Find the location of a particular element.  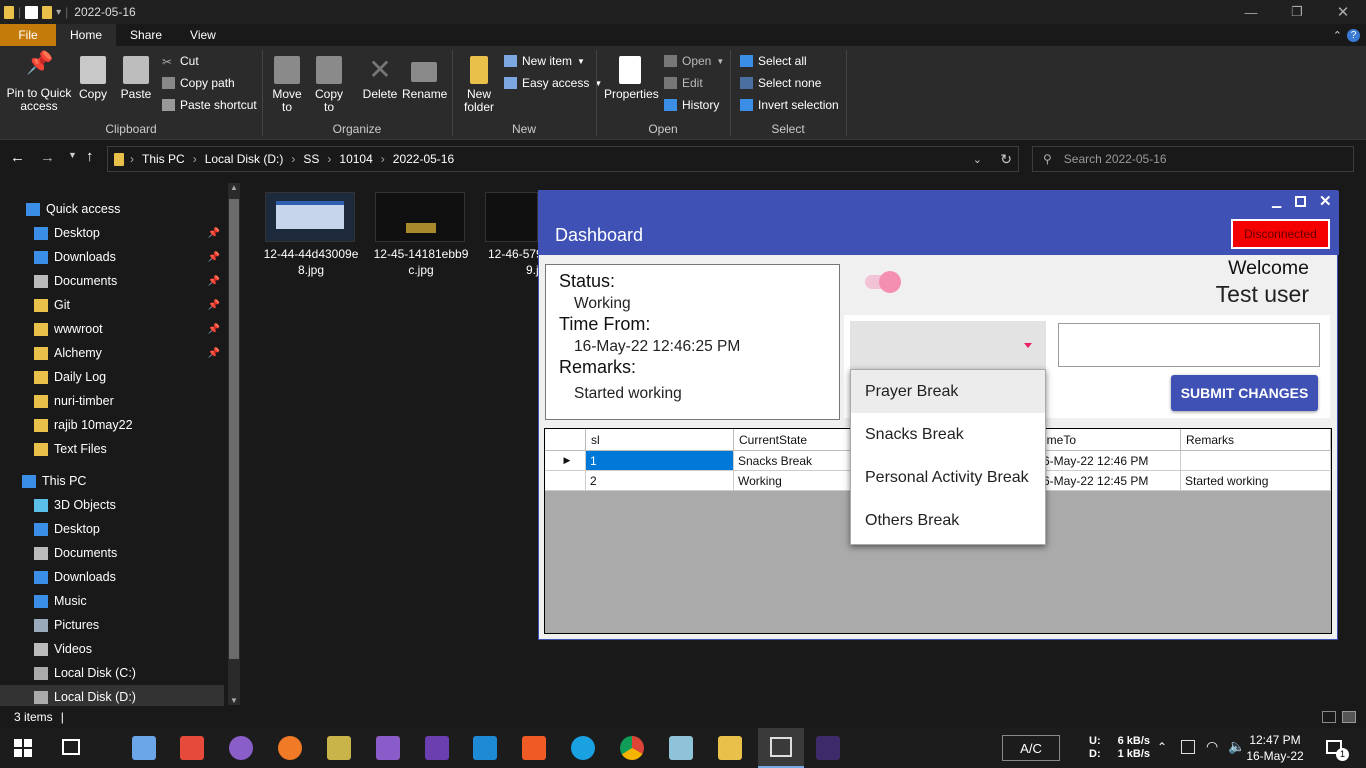

file-name: 12-44-44d43009e 8.jpg is located at coordinates (311, 262).